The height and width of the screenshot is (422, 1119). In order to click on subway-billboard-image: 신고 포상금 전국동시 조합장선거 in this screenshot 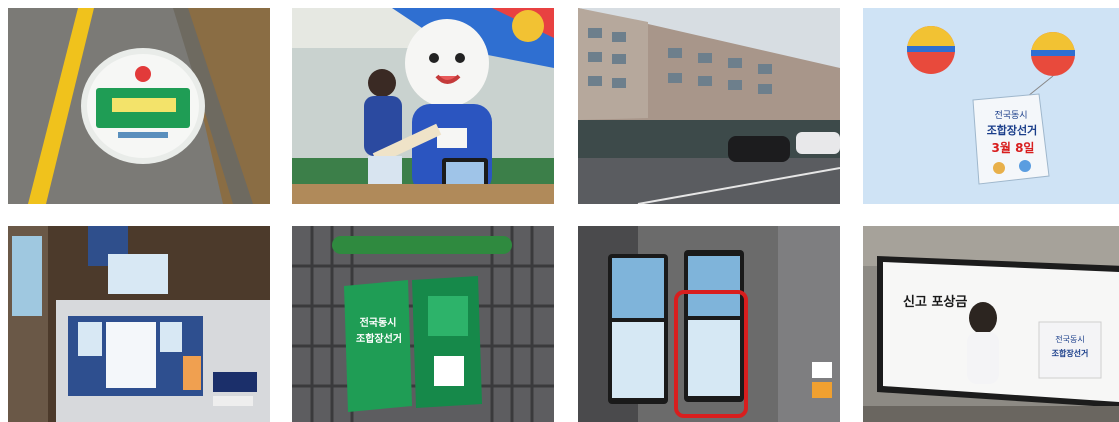, I will do `click(991, 324)`.